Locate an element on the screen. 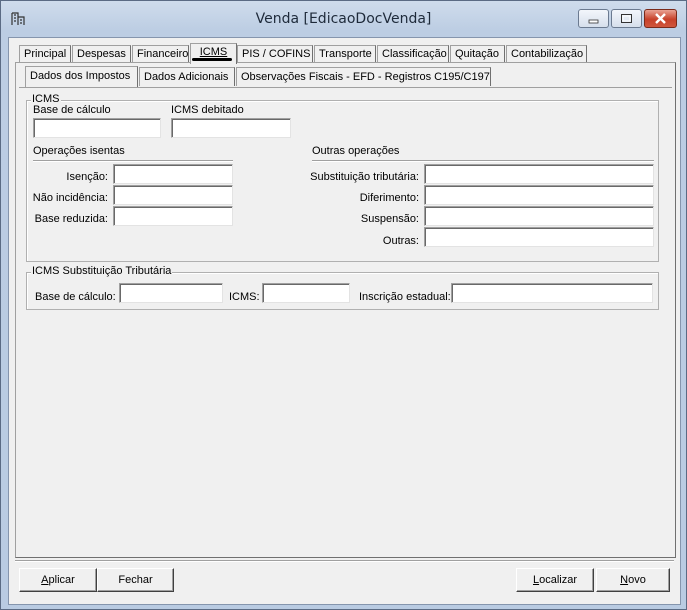 This screenshot has width=687, height=610. title-bar: Venda [EdicaoDocVenda] is located at coordinates (343, 19).